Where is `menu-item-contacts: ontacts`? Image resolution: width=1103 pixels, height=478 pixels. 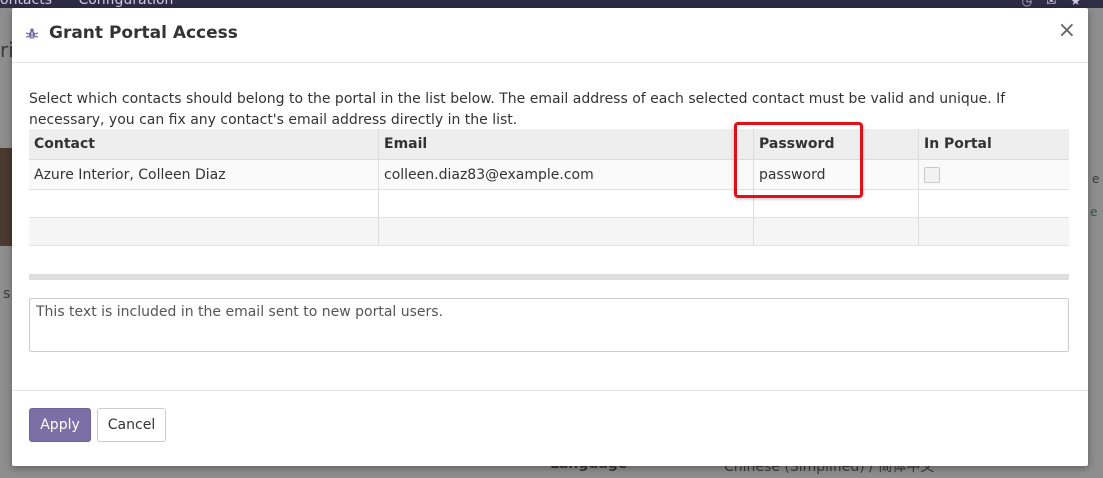 menu-item-contacts: ontacts is located at coordinates (26, 4).